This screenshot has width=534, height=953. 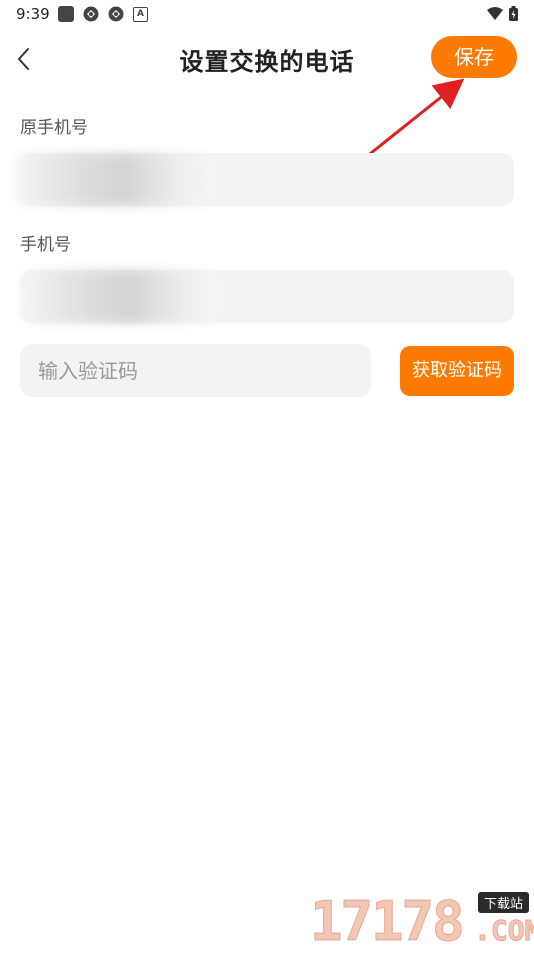 What do you see at coordinates (45, 245) in the screenshot?
I see `new-phone-label: 手机号` at bounding box center [45, 245].